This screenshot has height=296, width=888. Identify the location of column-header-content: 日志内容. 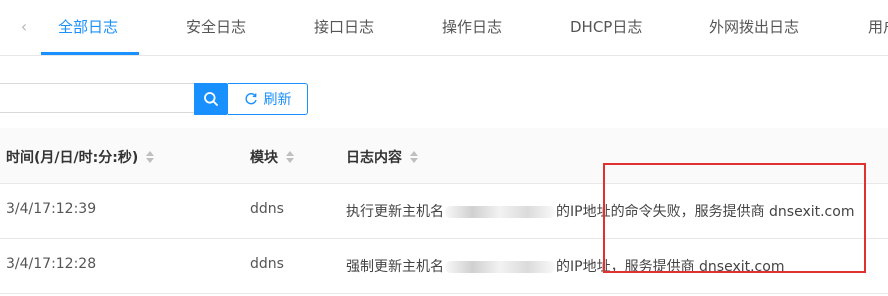
(382, 157).